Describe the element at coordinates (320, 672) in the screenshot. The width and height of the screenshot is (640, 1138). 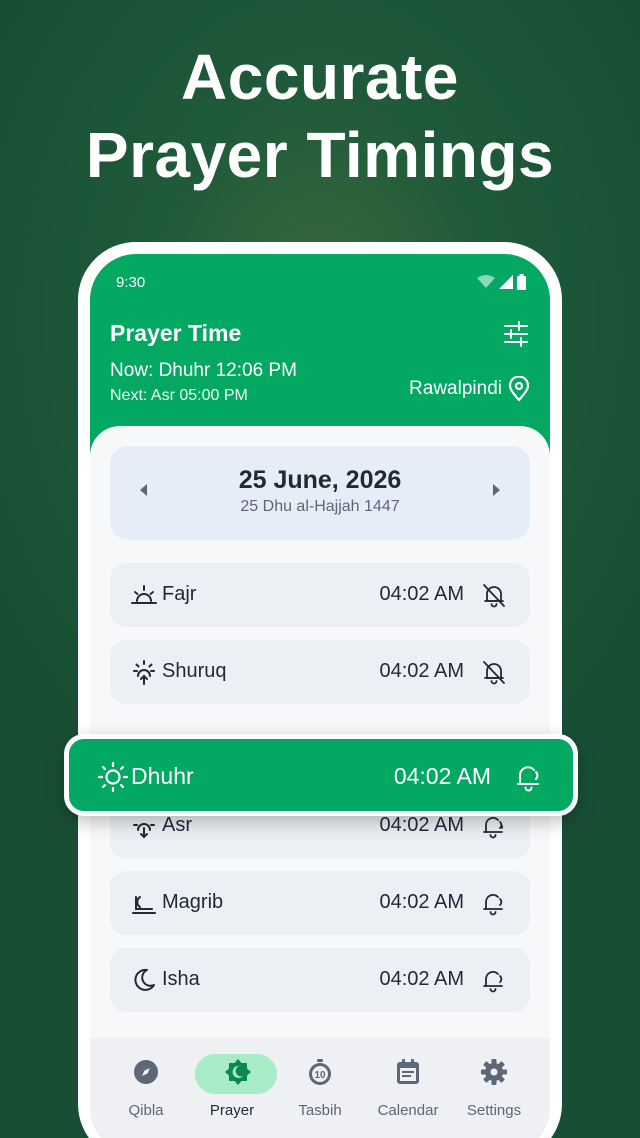
I see `prayer-row-shuruq: Shuruq 04:02 AM` at that location.